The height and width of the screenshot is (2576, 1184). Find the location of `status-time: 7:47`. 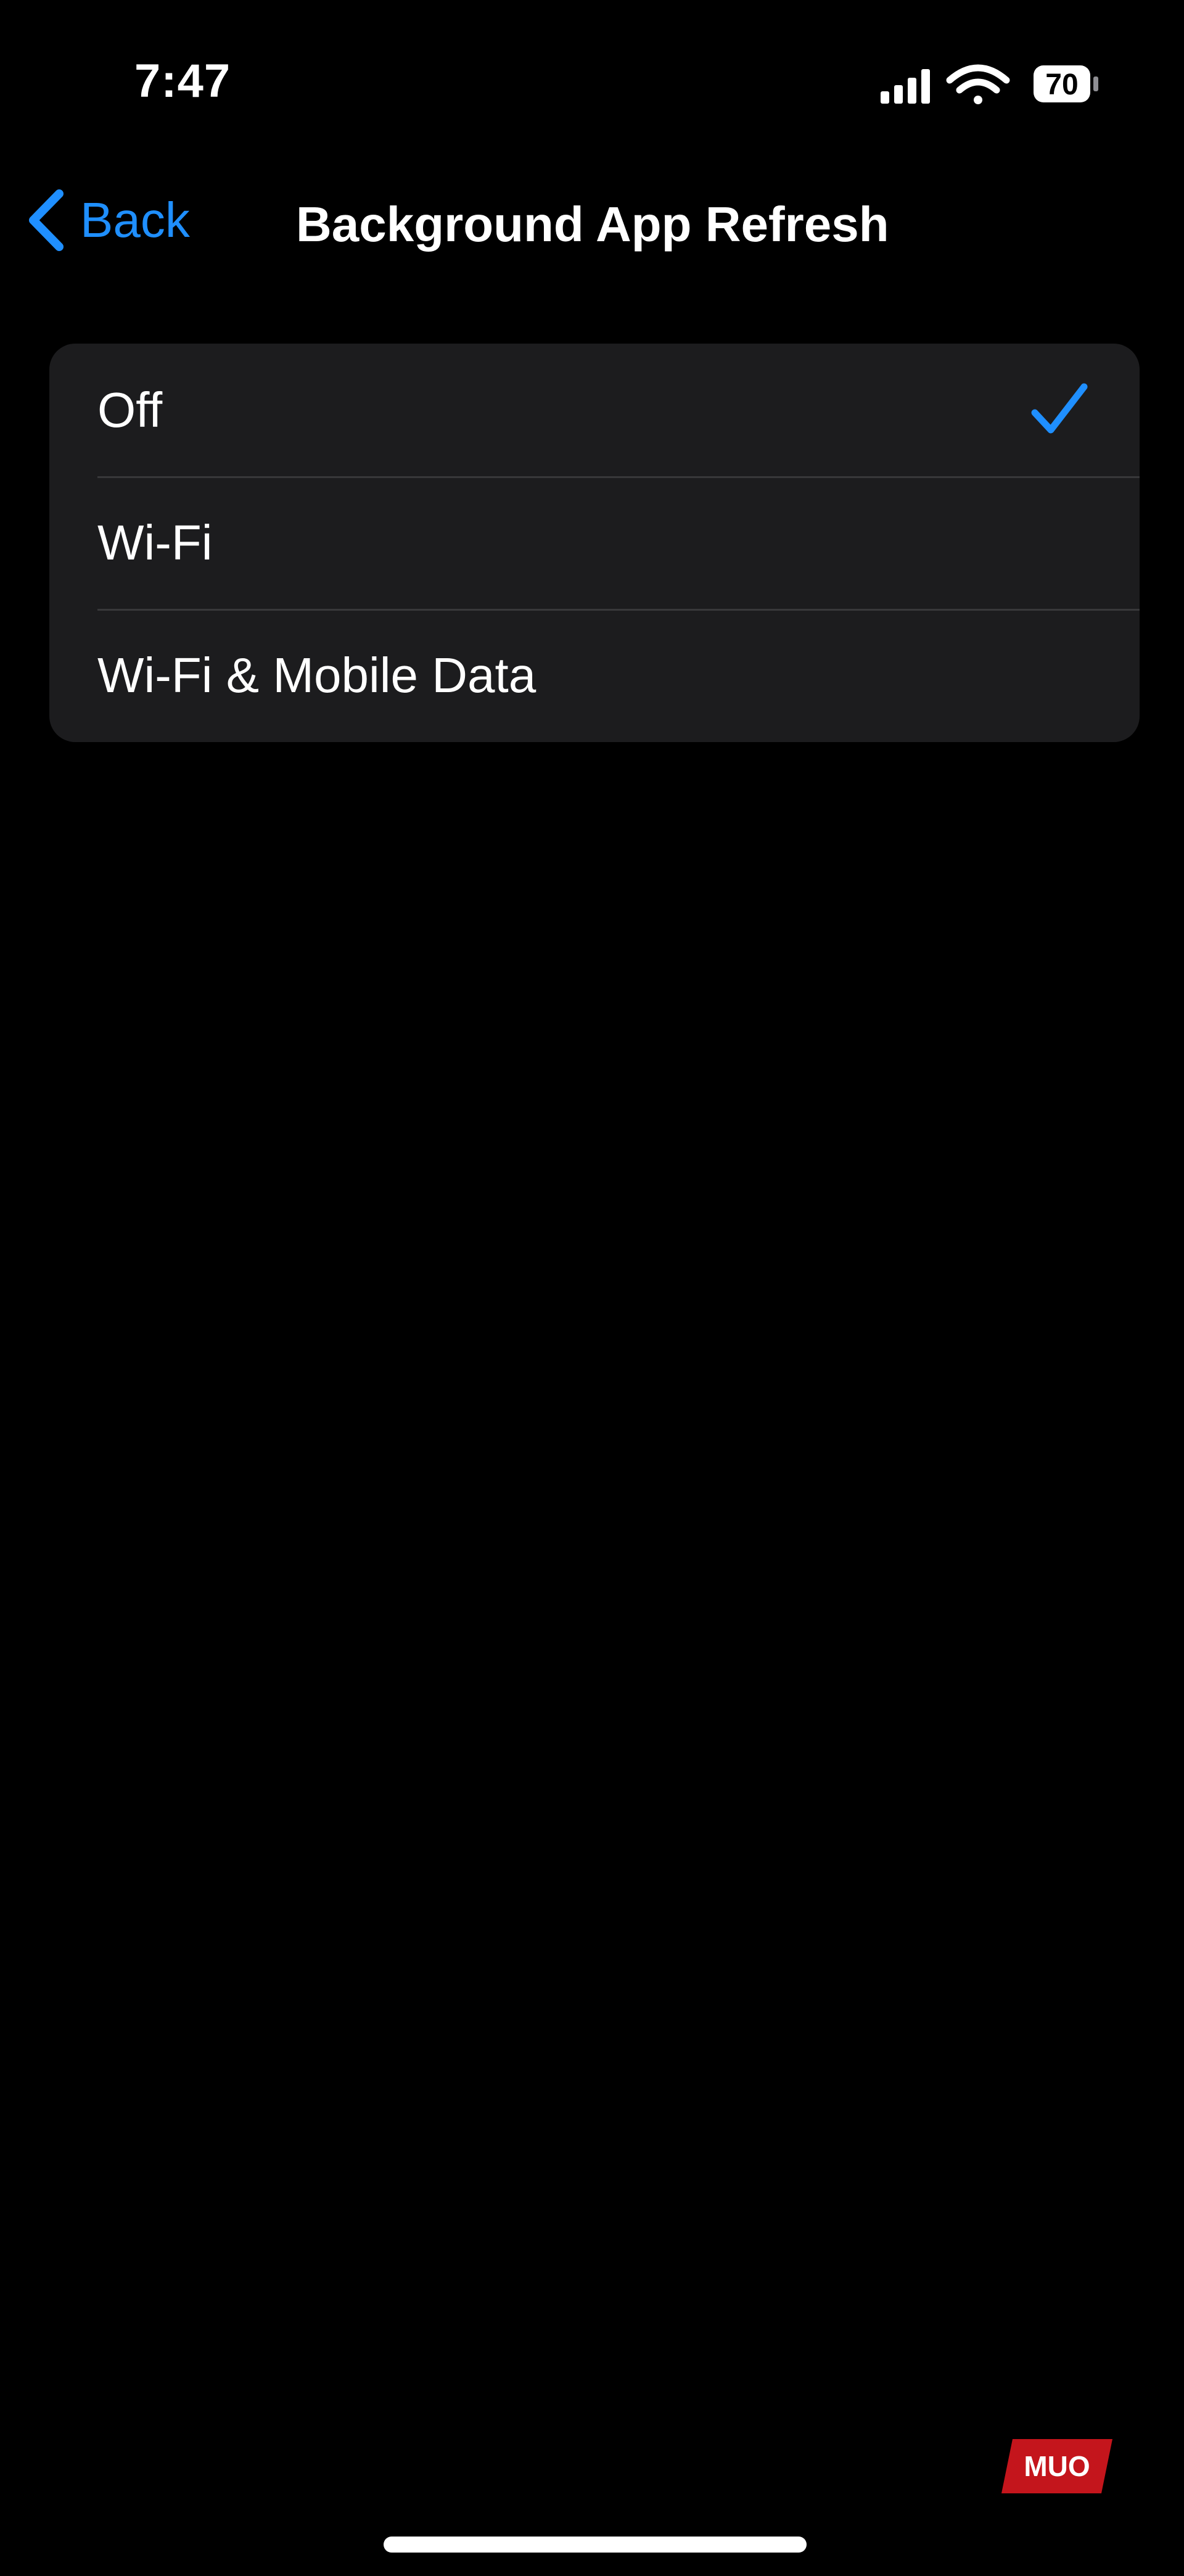

status-time: 7:47 is located at coordinates (182, 81).